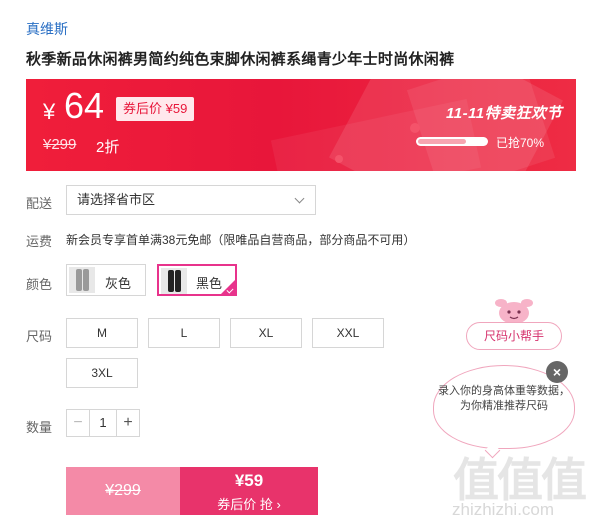  What do you see at coordinates (108, 147) in the screenshot?
I see `discount-text: 2折` at bounding box center [108, 147].